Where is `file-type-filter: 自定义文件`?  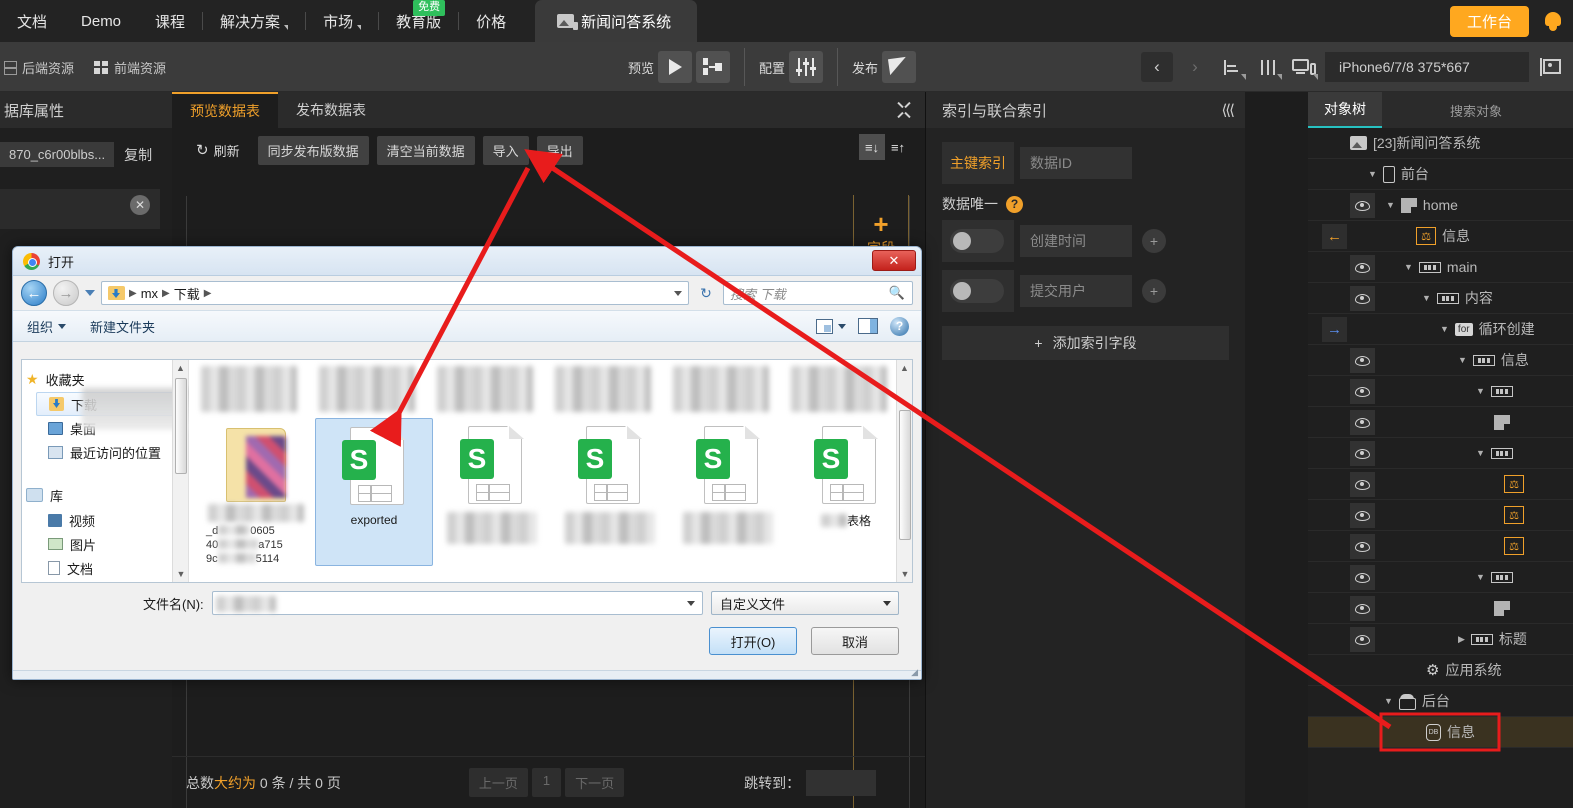
file-type-filter: 自定义文件 is located at coordinates (805, 603).